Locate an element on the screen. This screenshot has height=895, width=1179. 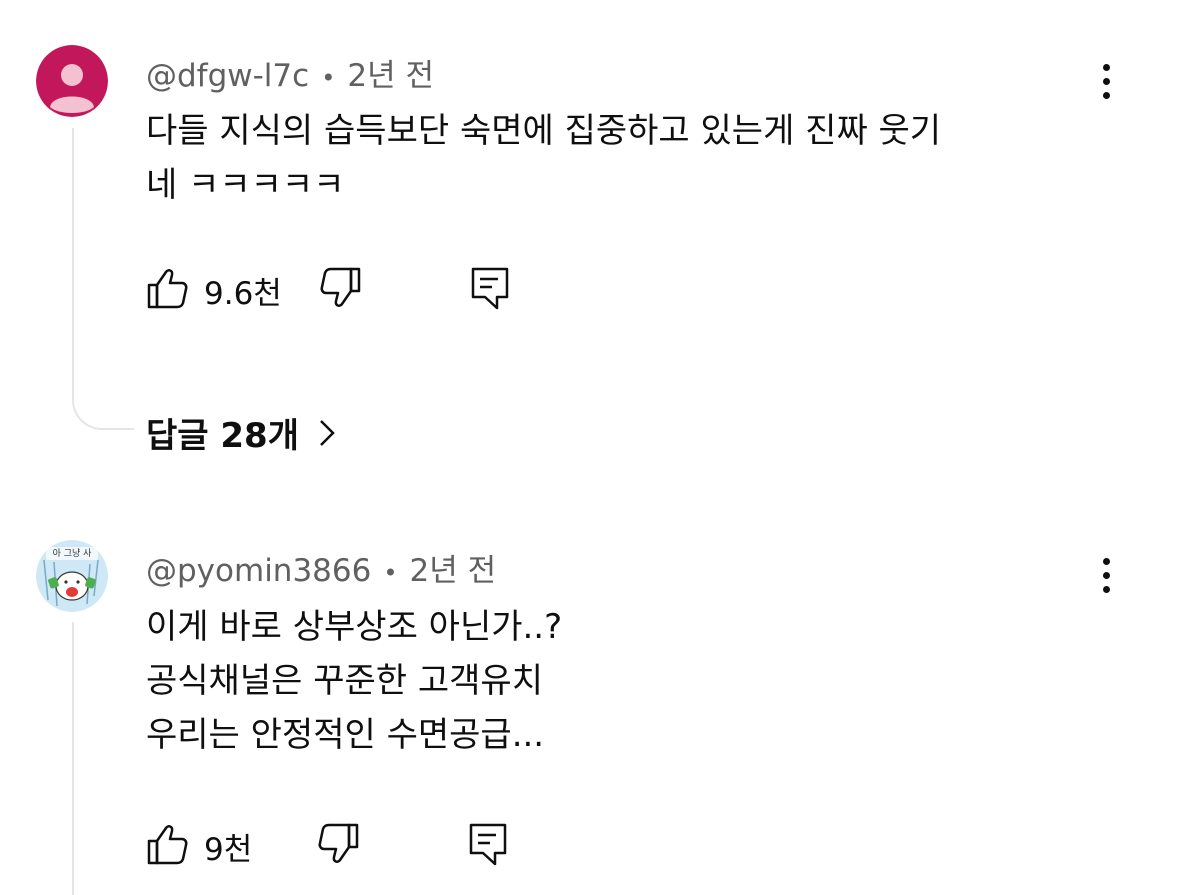
comment-line: 공식채널은 꾸준한 고객유치 is located at coordinates (344, 681).